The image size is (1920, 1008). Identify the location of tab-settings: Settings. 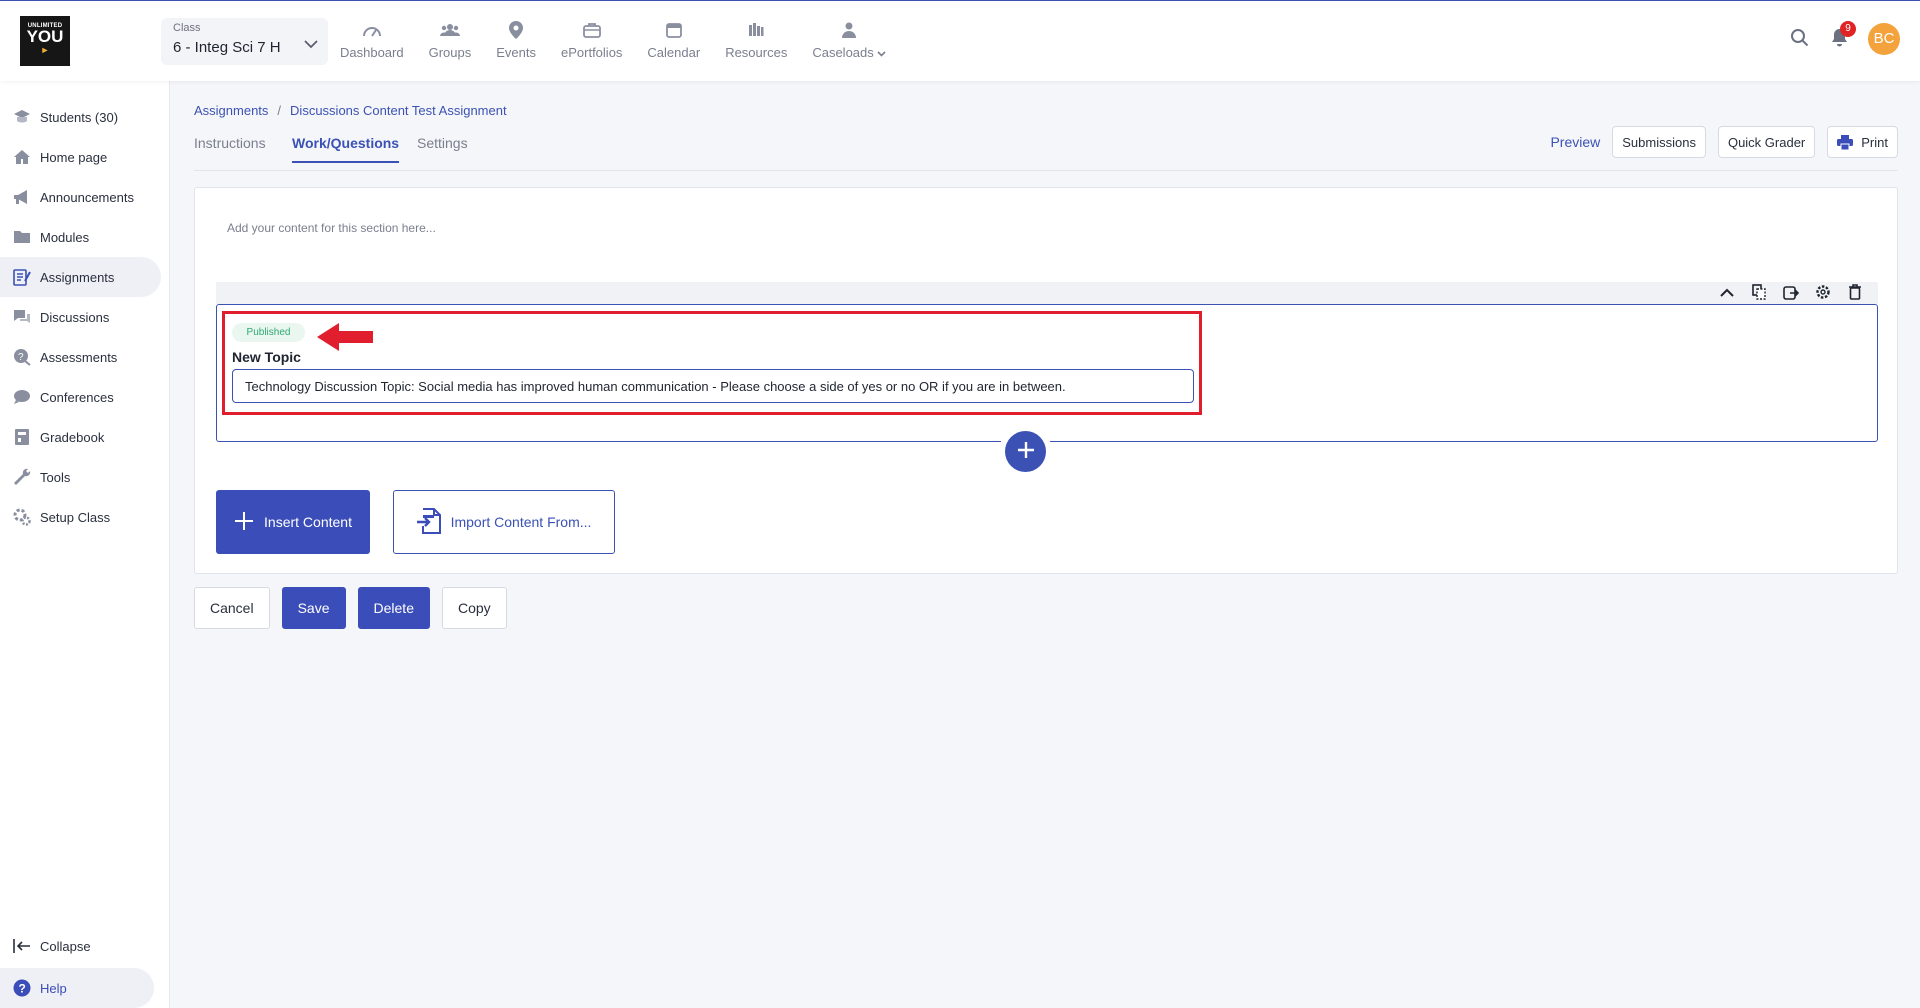
(442, 148).